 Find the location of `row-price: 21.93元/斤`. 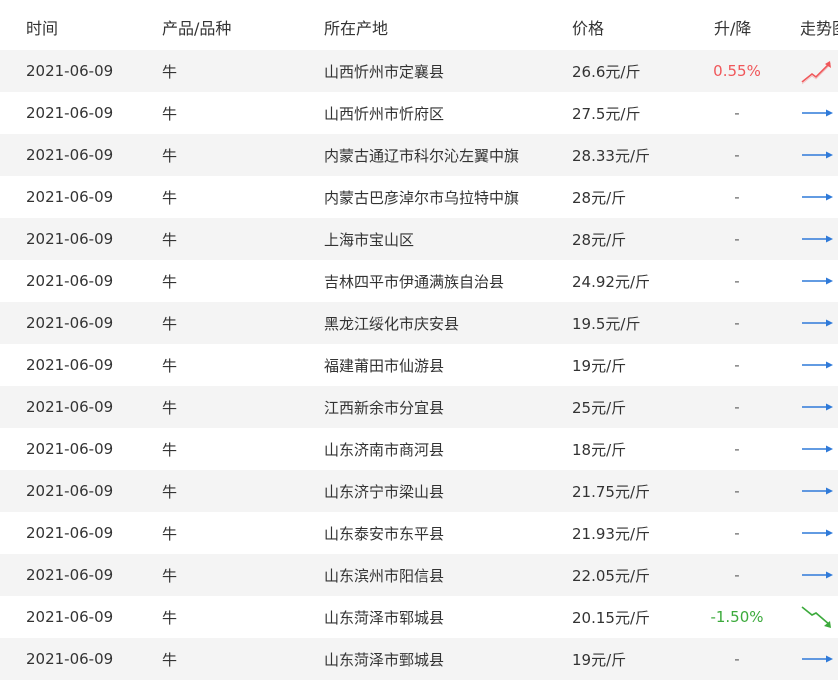

row-price: 21.93元/斤 is located at coordinates (611, 533).